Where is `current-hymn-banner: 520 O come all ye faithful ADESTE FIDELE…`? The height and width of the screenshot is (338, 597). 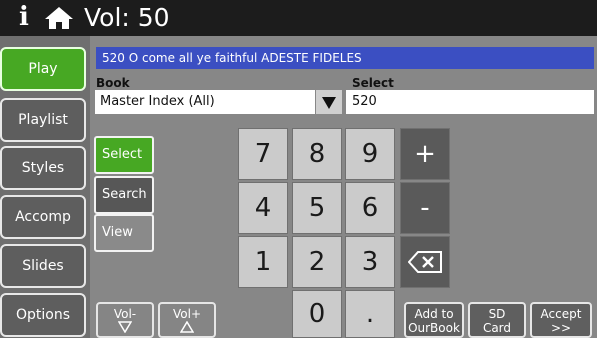
current-hymn-banner: 520 O come all ye faithful ADESTE FIDELE… is located at coordinates (345, 58).